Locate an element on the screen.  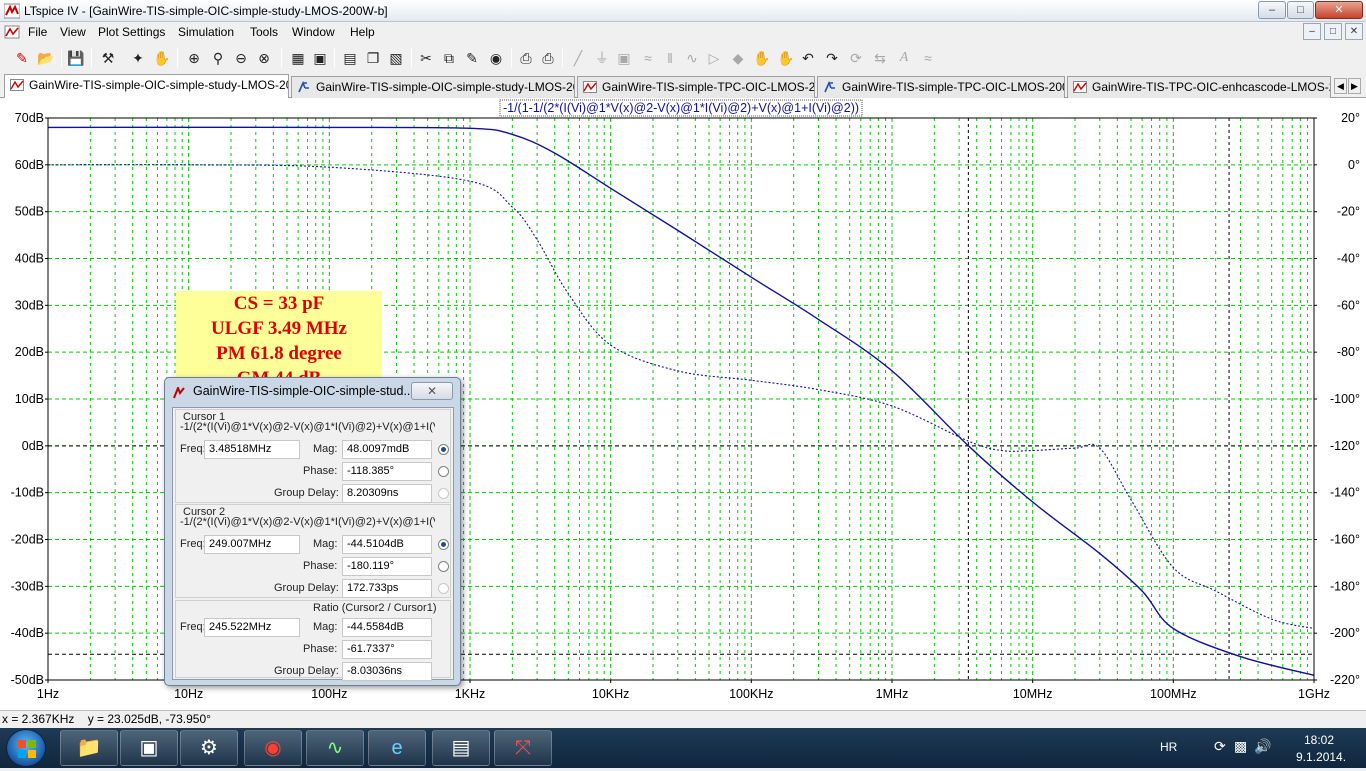
inductor-icon: ∿ is located at coordinates (692, 58).